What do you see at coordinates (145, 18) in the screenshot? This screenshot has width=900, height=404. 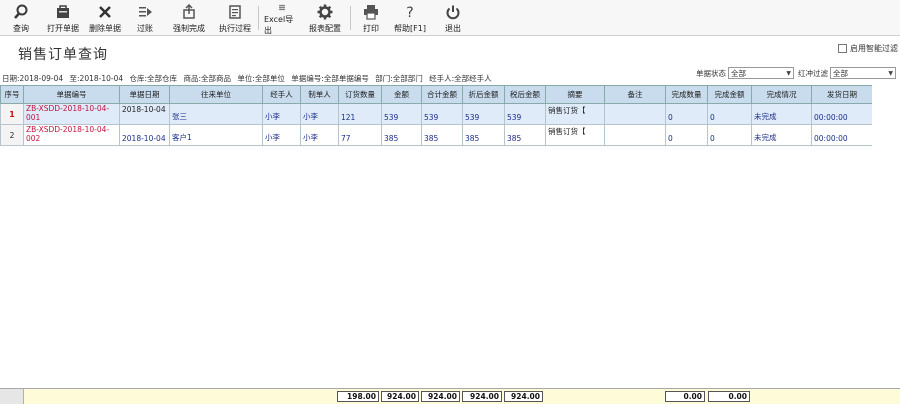 I see `post-button: 过账` at bounding box center [145, 18].